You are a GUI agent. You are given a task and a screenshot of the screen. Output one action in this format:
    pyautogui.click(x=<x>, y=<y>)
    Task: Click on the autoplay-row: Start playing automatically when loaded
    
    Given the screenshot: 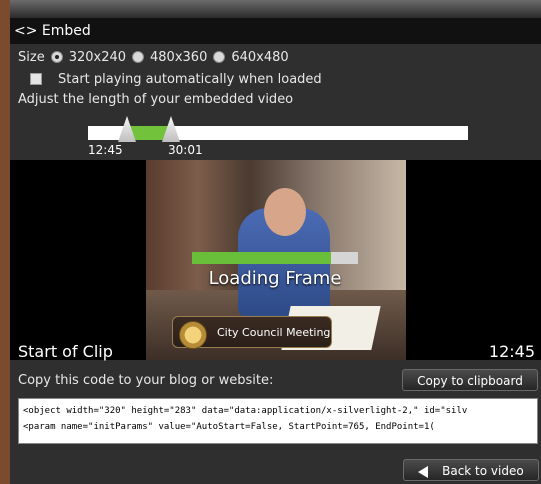 What is the action you would take?
    pyautogui.click(x=176, y=79)
    